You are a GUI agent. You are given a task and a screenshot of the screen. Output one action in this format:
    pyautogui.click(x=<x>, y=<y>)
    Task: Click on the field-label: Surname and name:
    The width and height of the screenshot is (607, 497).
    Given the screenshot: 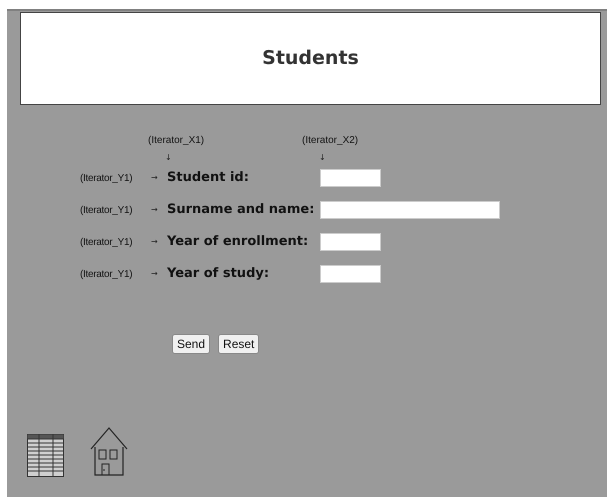 What is the action you would take?
    pyautogui.click(x=241, y=210)
    